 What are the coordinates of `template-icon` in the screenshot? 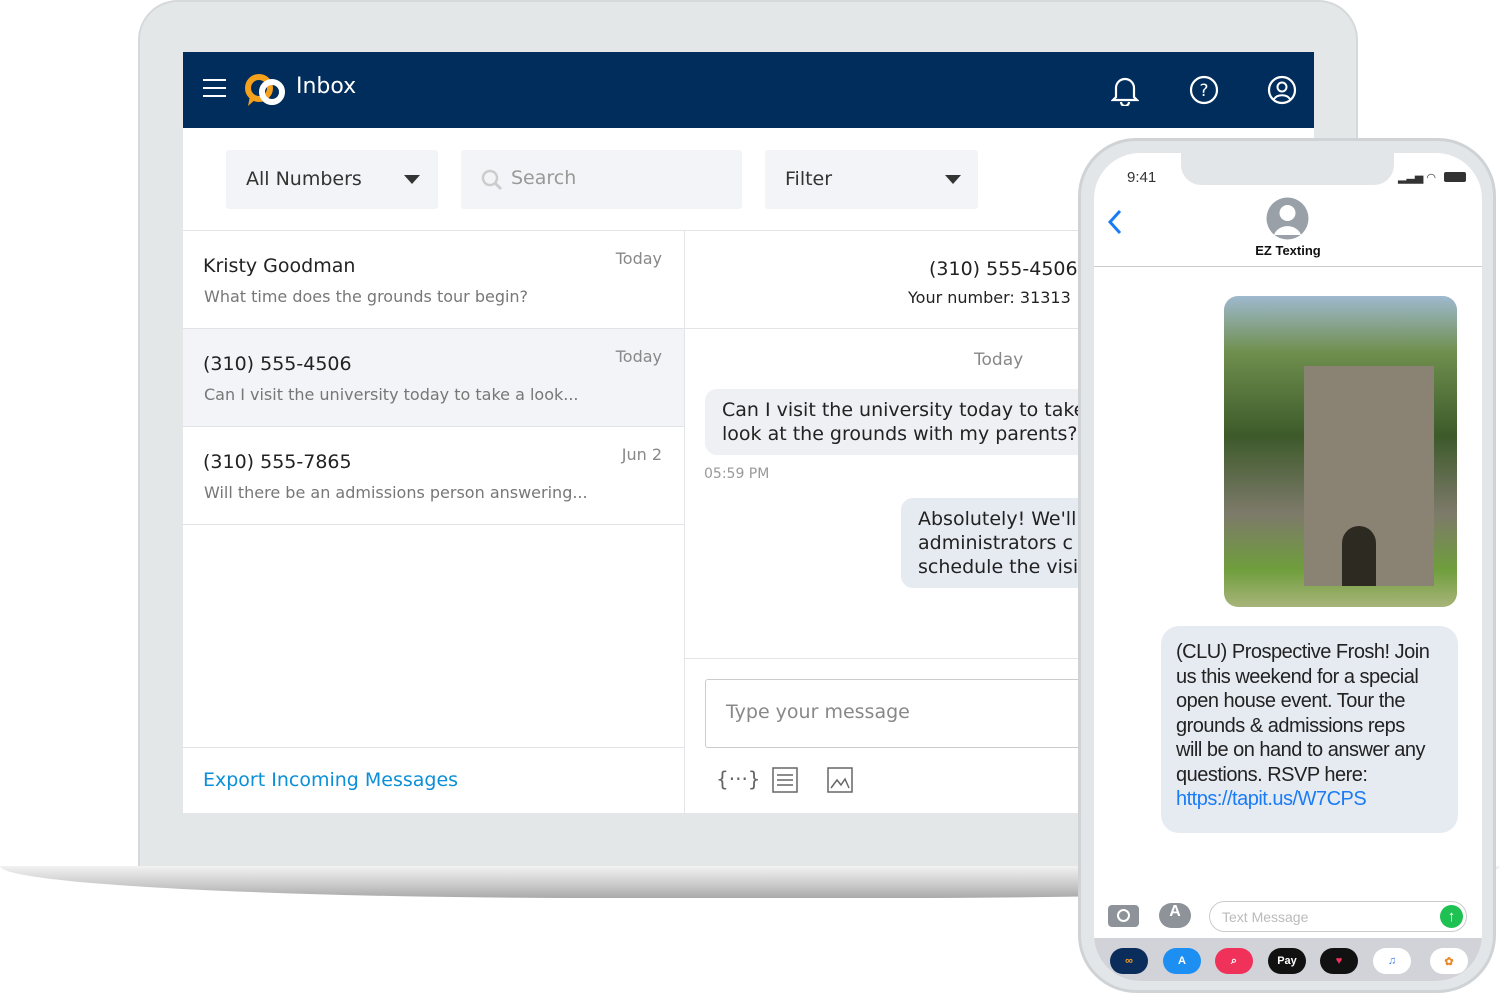 It's located at (785, 780).